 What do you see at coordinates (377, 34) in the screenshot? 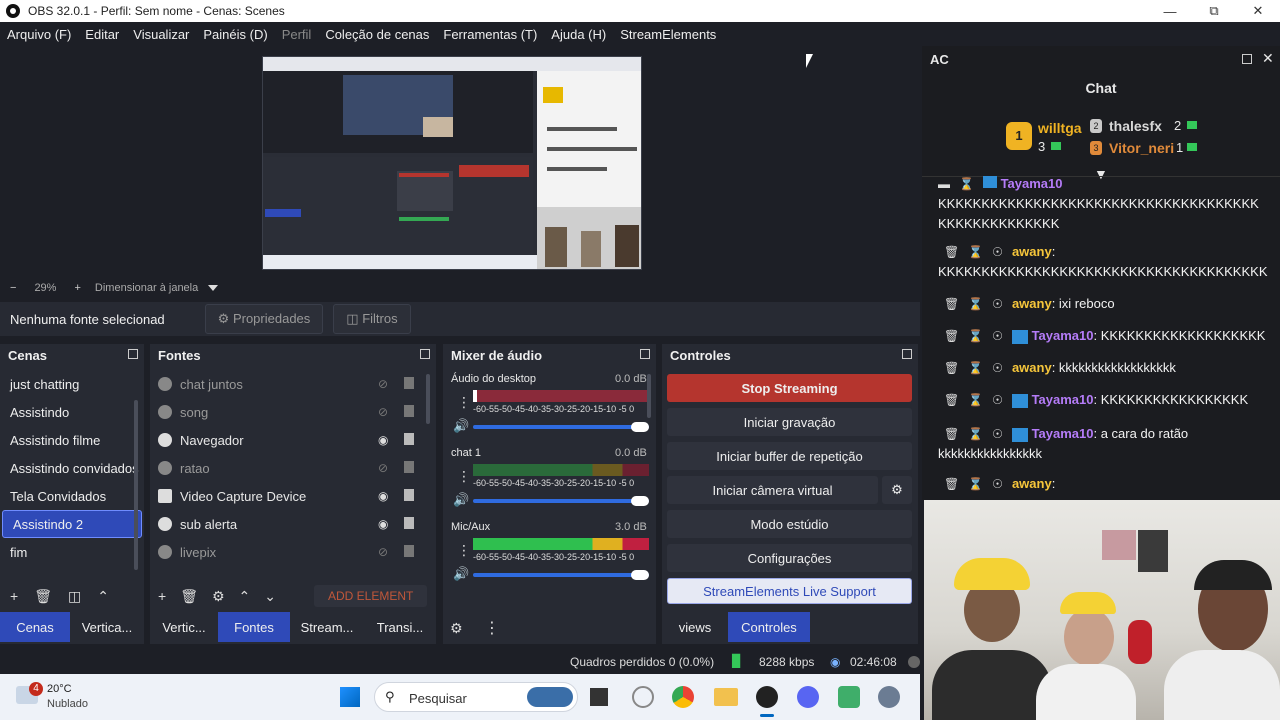
I see `menu-scene-collection: Coleção de cenas` at bounding box center [377, 34].